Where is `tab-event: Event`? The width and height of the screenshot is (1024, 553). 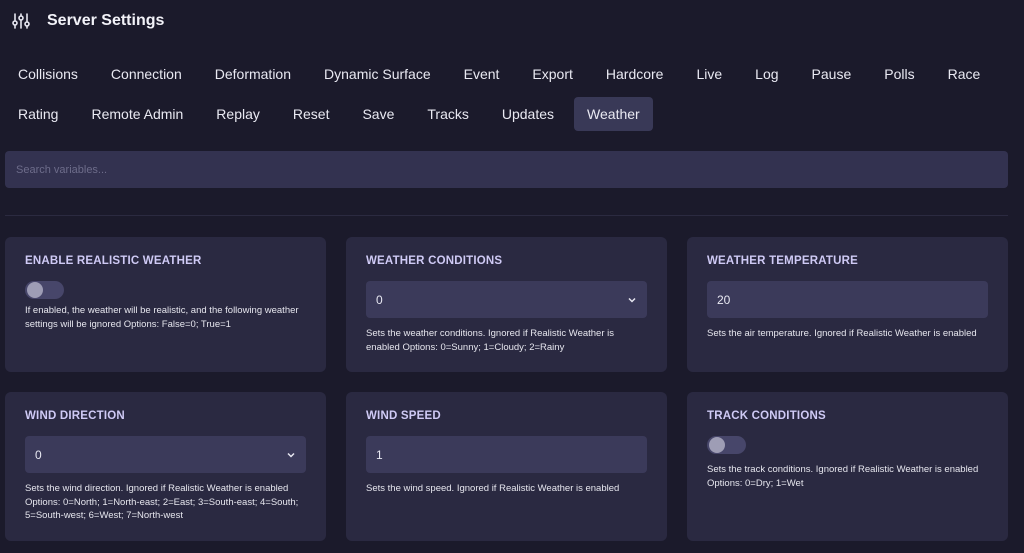
tab-event: Event is located at coordinates (482, 74).